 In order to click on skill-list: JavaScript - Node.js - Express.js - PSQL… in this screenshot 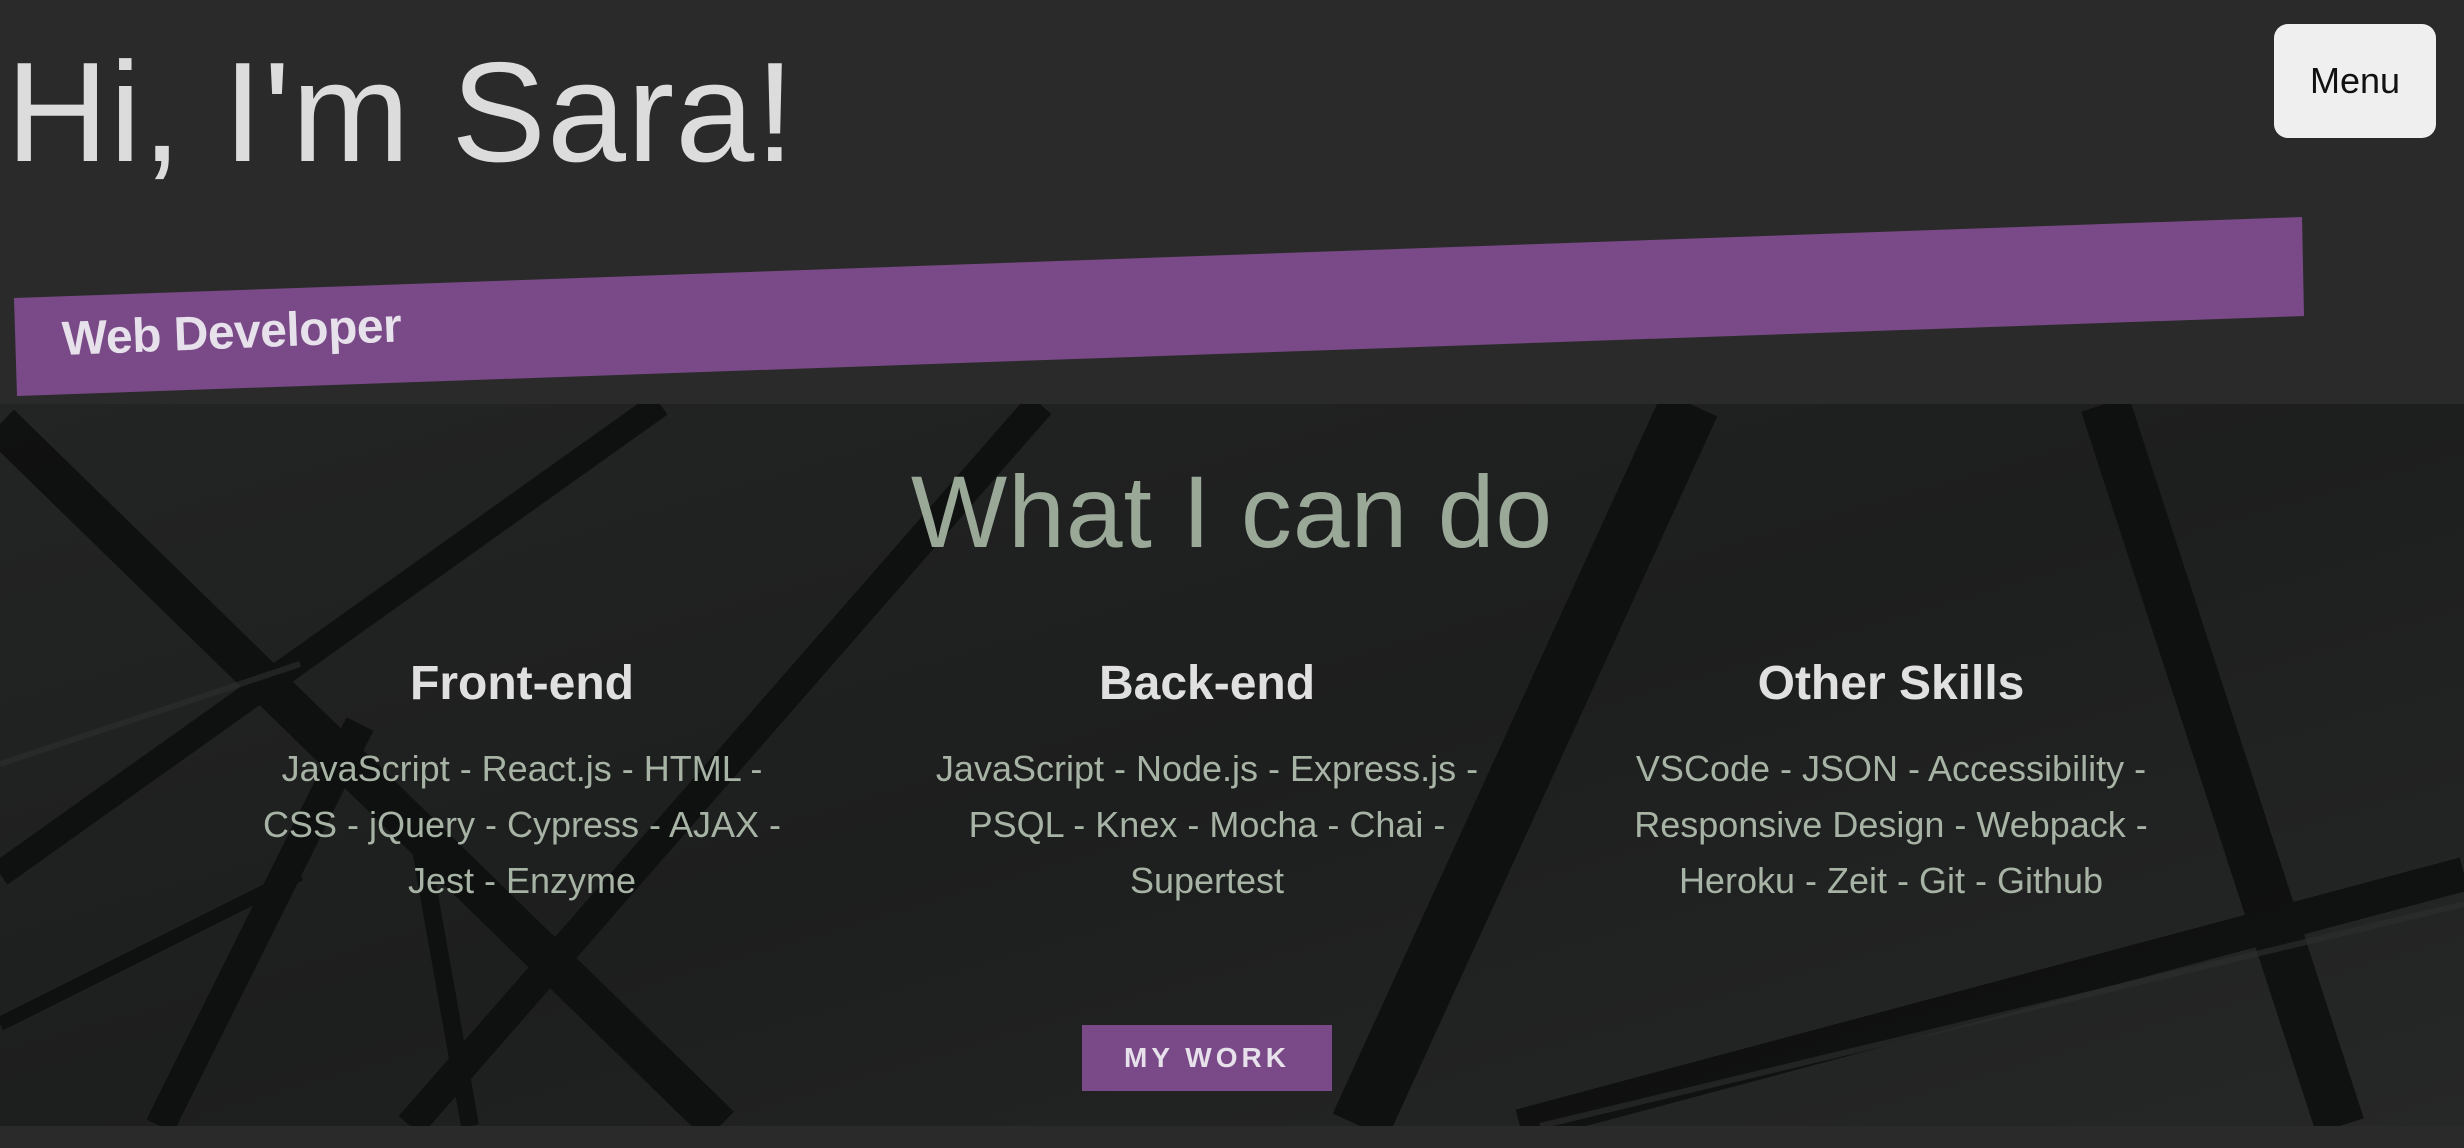, I will do `click(1207, 825)`.